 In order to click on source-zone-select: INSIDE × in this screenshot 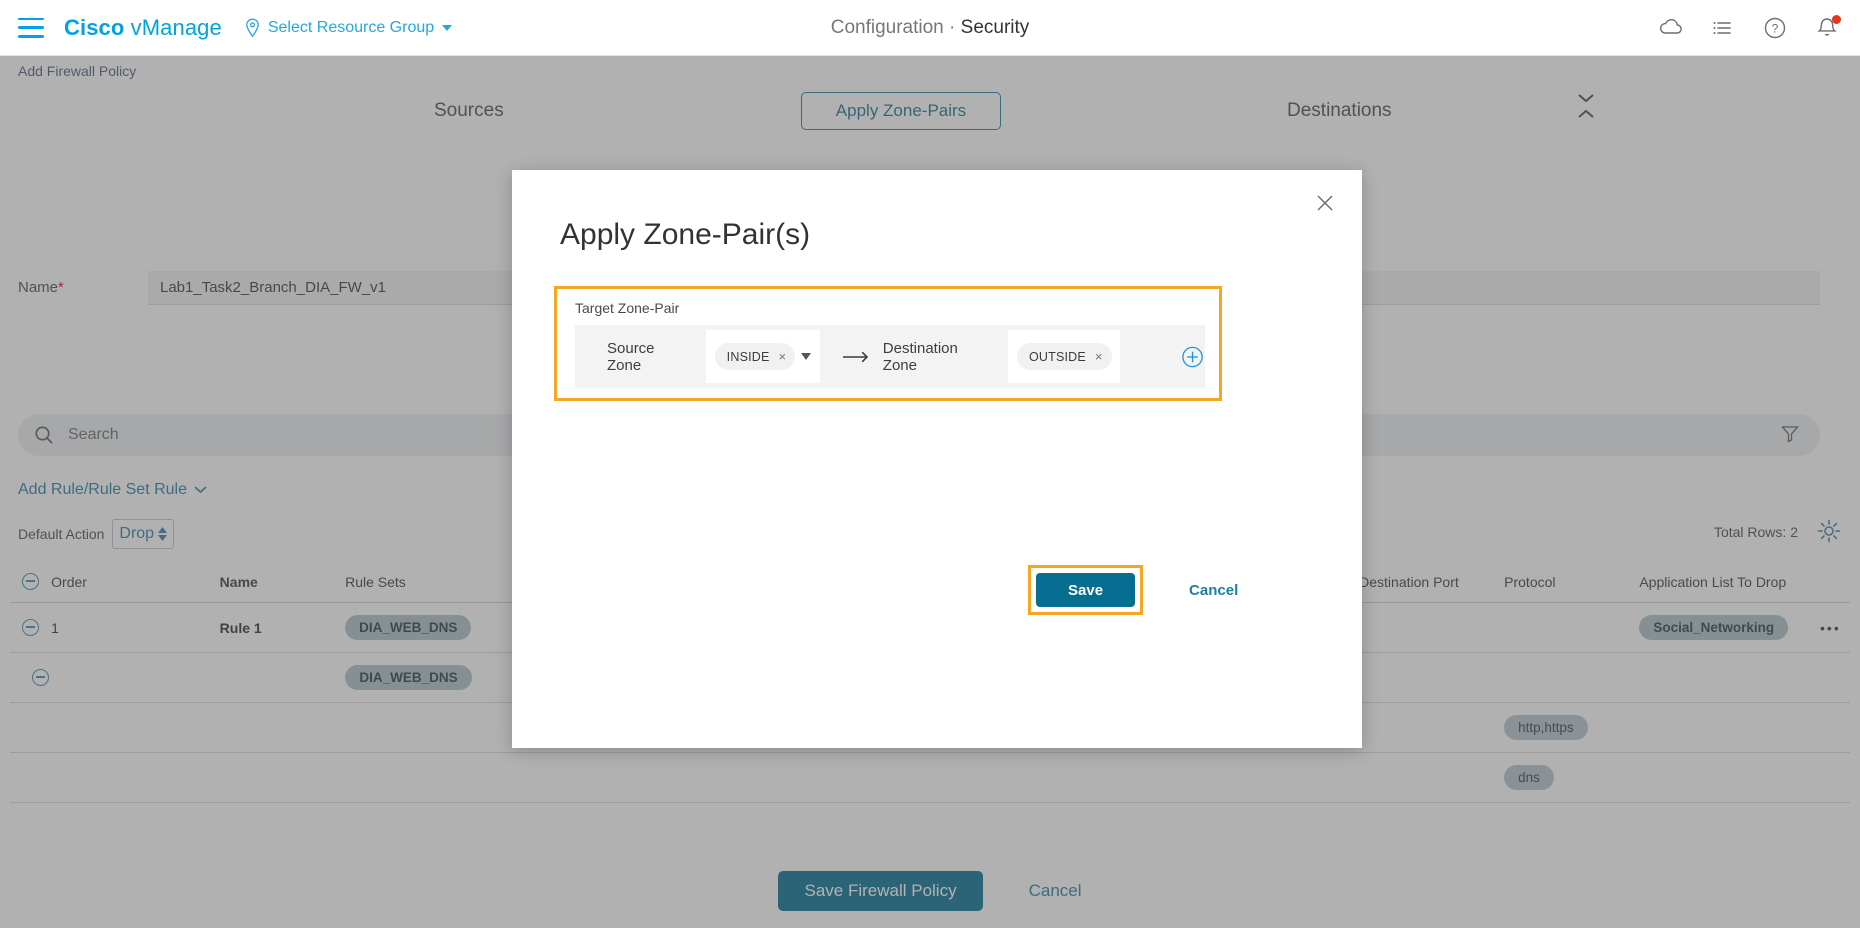, I will do `click(762, 356)`.